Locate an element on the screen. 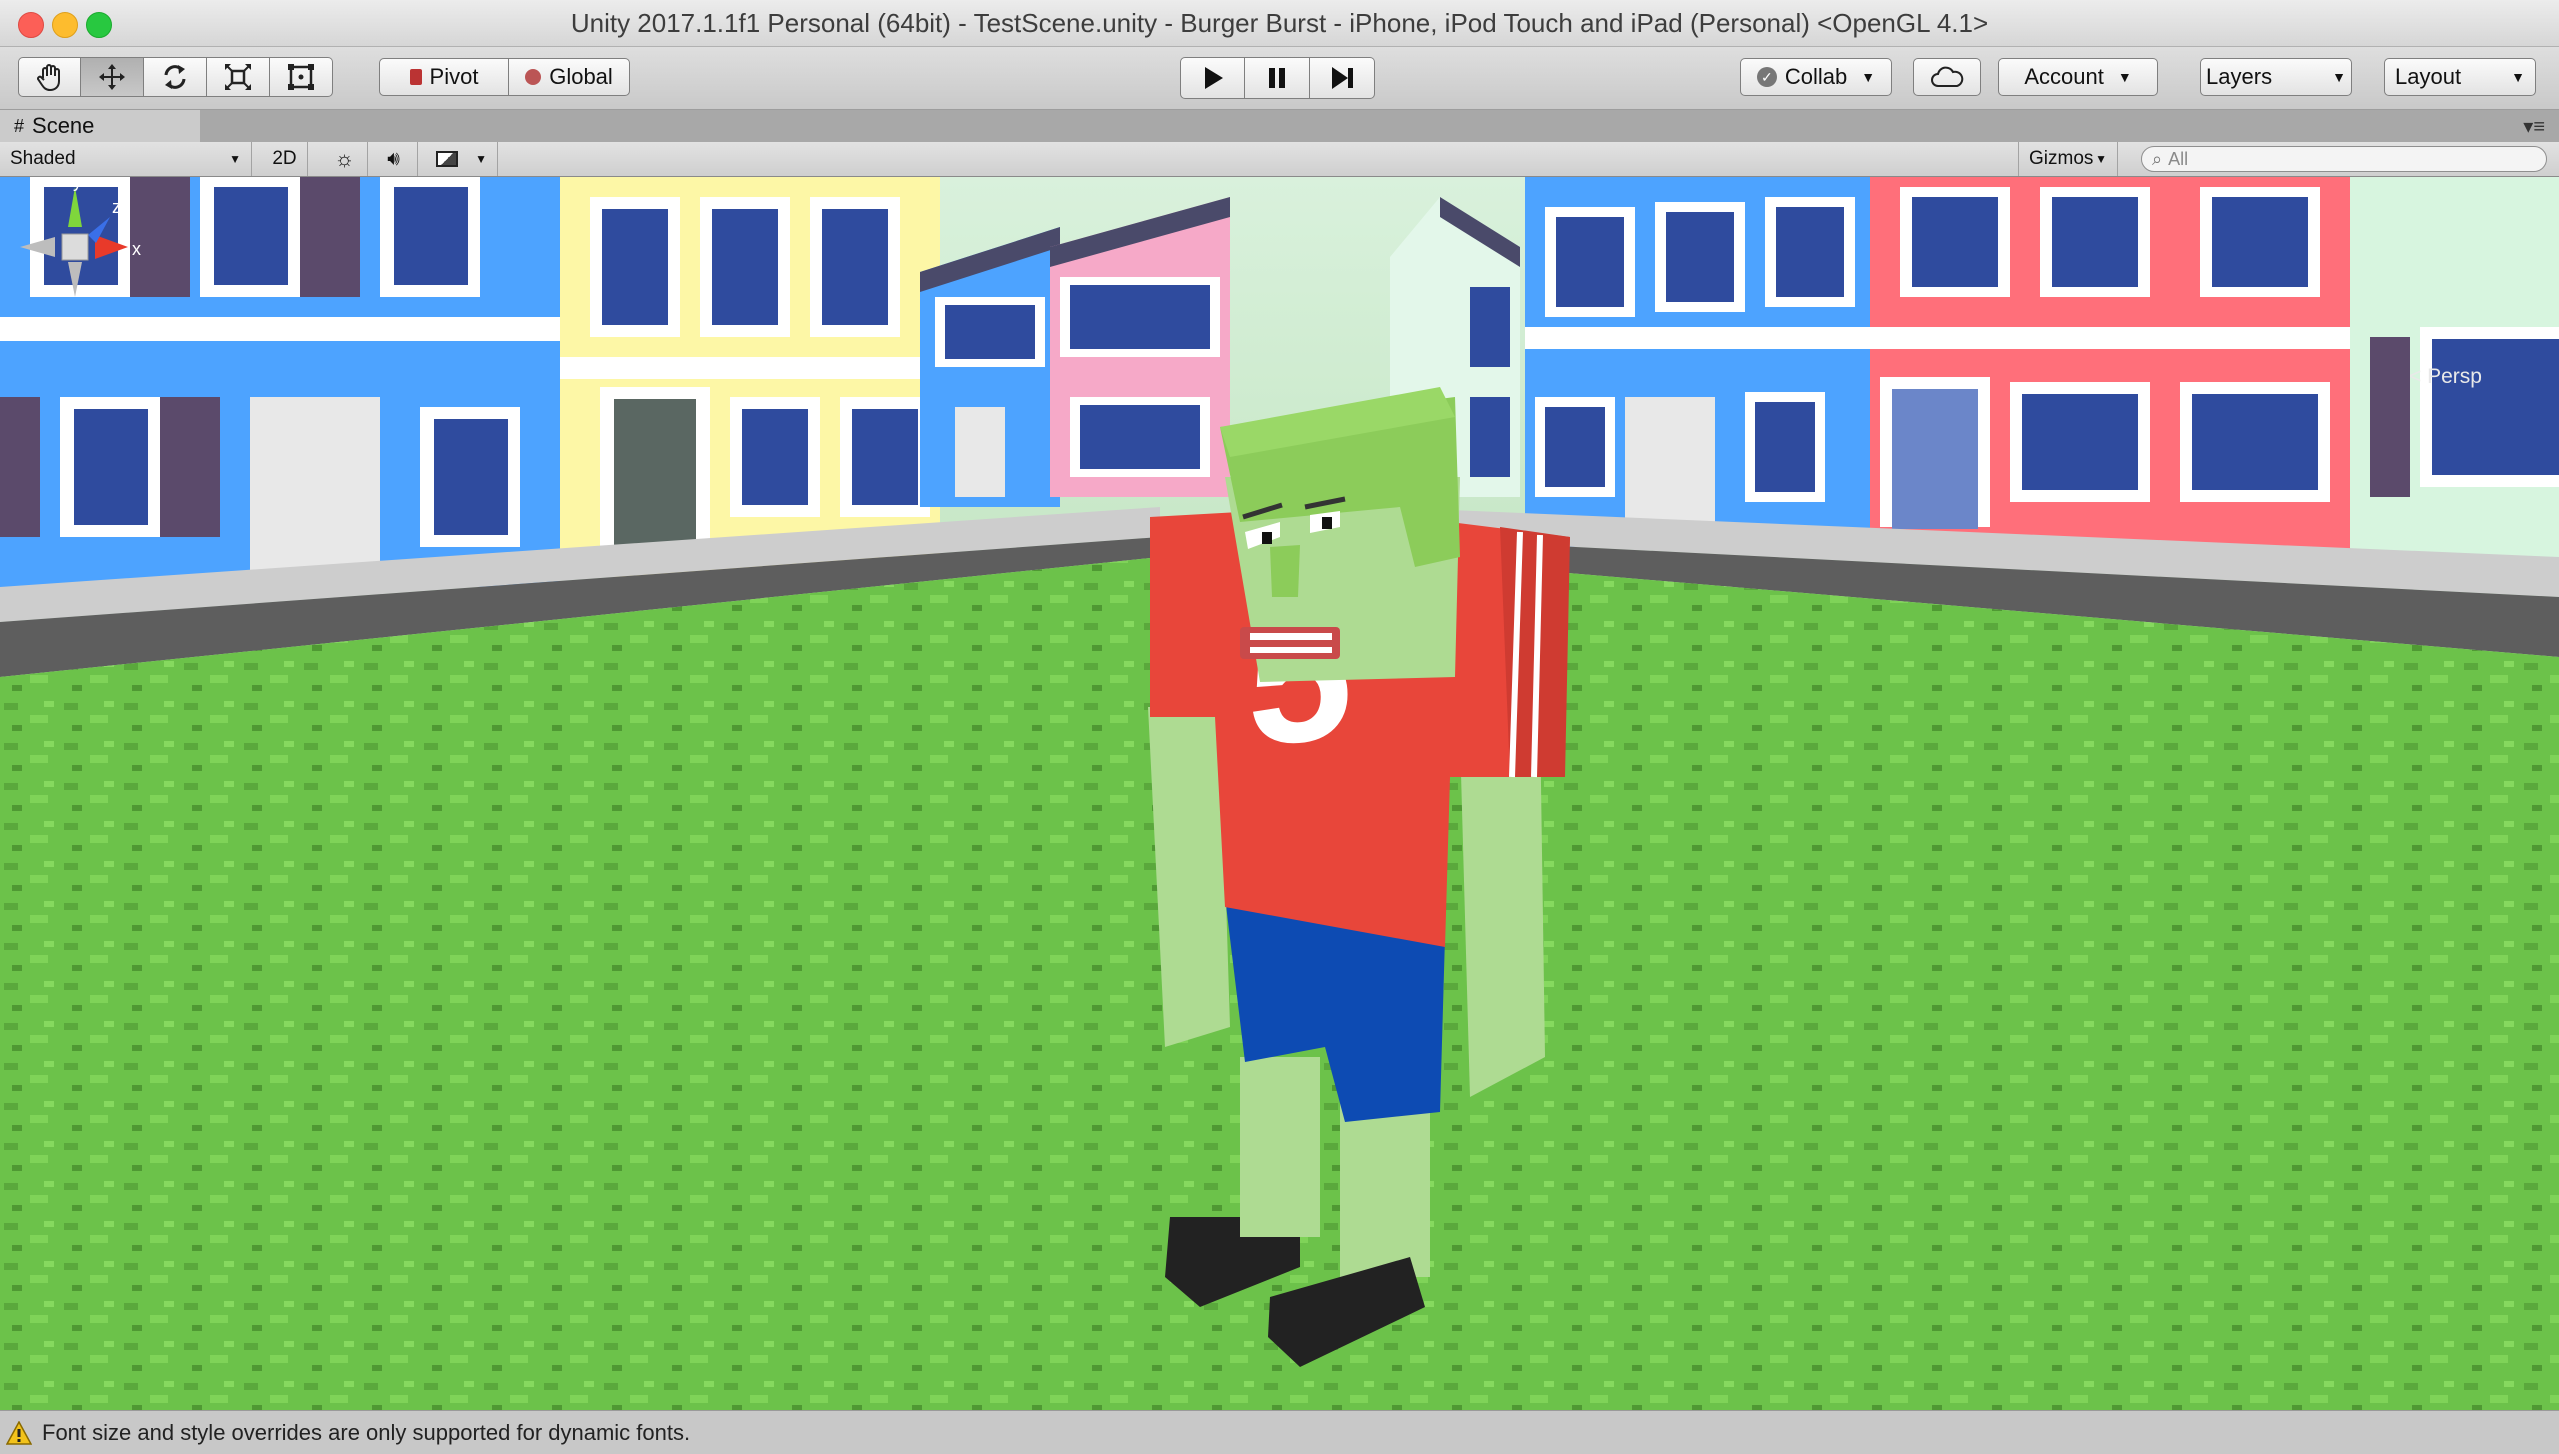 The image size is (2559, 1454). scene-tab-label: Scene is located at coordinates (63, 125).